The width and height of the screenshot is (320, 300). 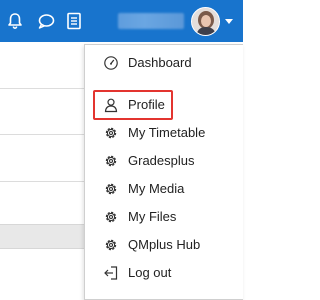 I want to click on menu-item-qmplus-hub: QMplus Hub, so click(x=164, y=244).